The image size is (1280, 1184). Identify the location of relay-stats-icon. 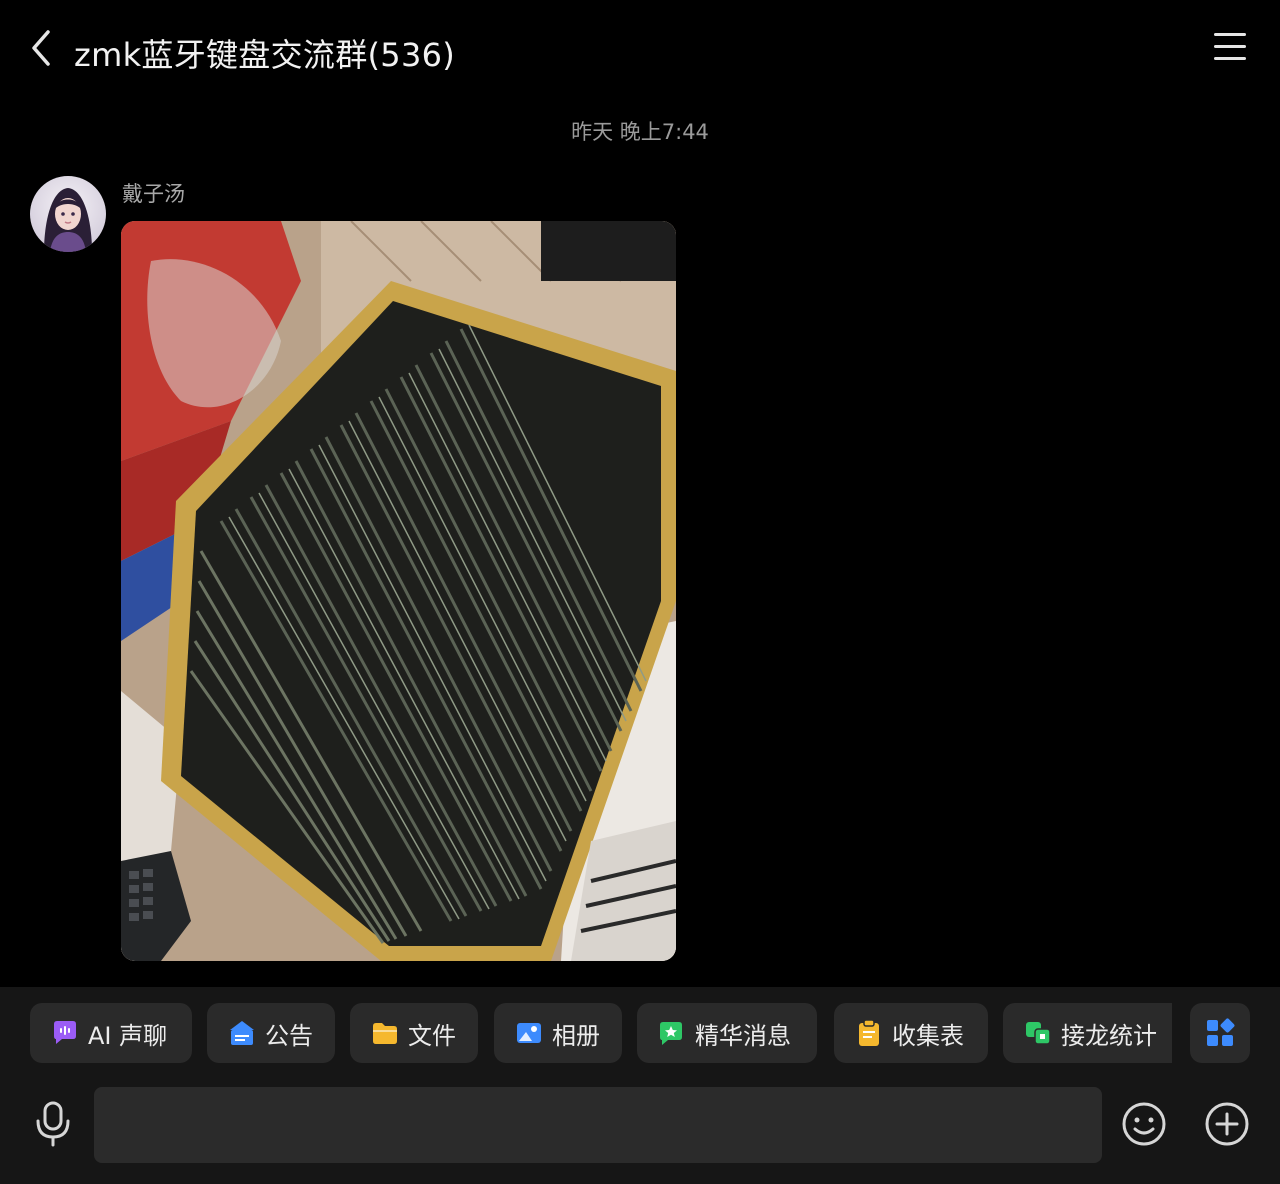
(1038, 1033).